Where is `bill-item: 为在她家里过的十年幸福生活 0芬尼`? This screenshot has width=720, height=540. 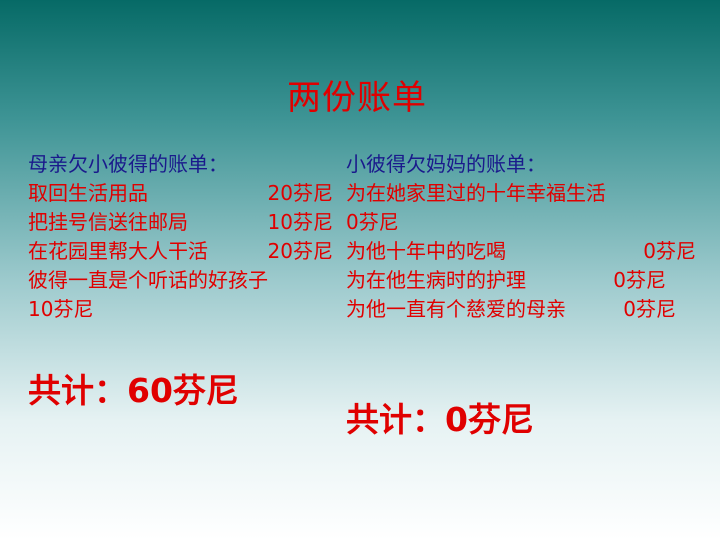
bill-item: 为在她家里过的十年幸福生活 0芬尼 is located at coordinates (521, 208).